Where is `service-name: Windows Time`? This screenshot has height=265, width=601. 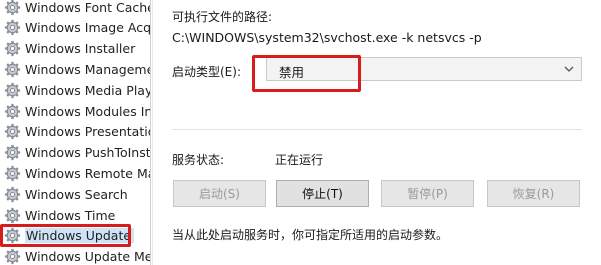 service-name: Windows Time is located at coordinates (70, 215).